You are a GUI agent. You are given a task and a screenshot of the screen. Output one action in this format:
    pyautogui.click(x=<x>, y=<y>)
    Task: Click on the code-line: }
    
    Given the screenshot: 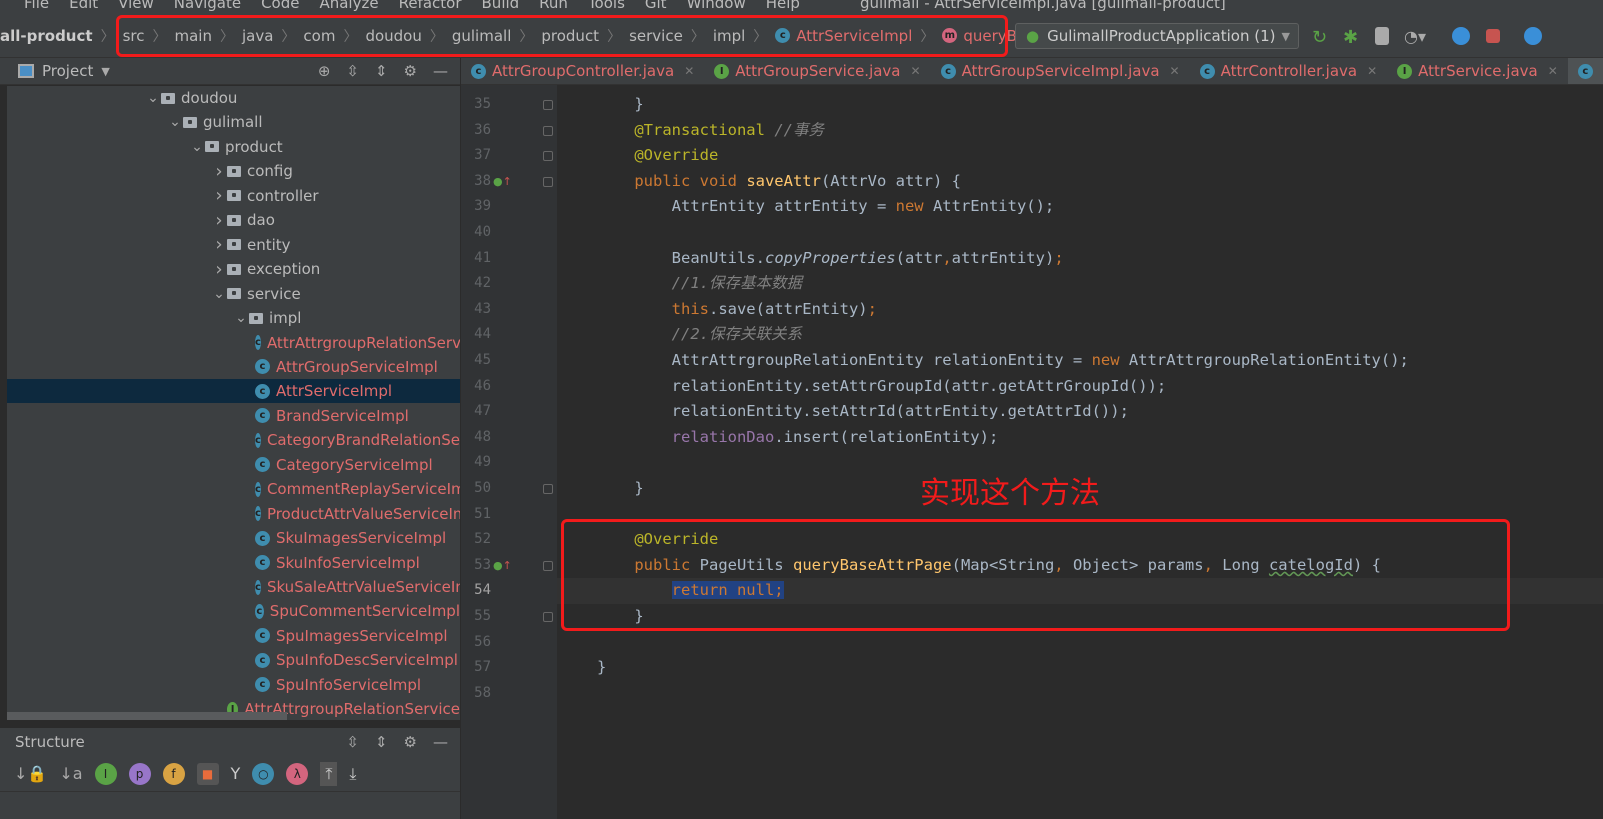 What is the action you would take?
    pyautogui.click(x=1080, y=668)
    